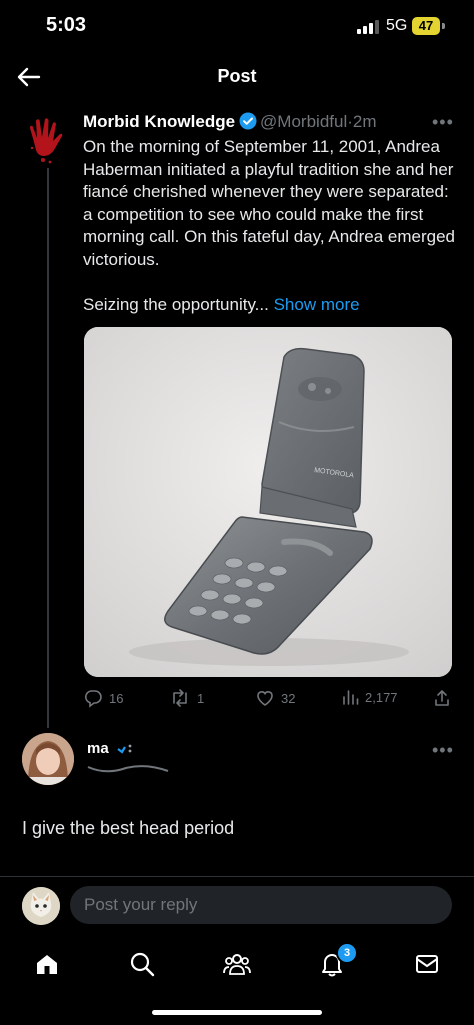 Image resolution: width=474 pixels, height=1025 pixels. Describe the element at coordinates (66, 25) in the screenshot. I see `status-time: 5:03` at that location.